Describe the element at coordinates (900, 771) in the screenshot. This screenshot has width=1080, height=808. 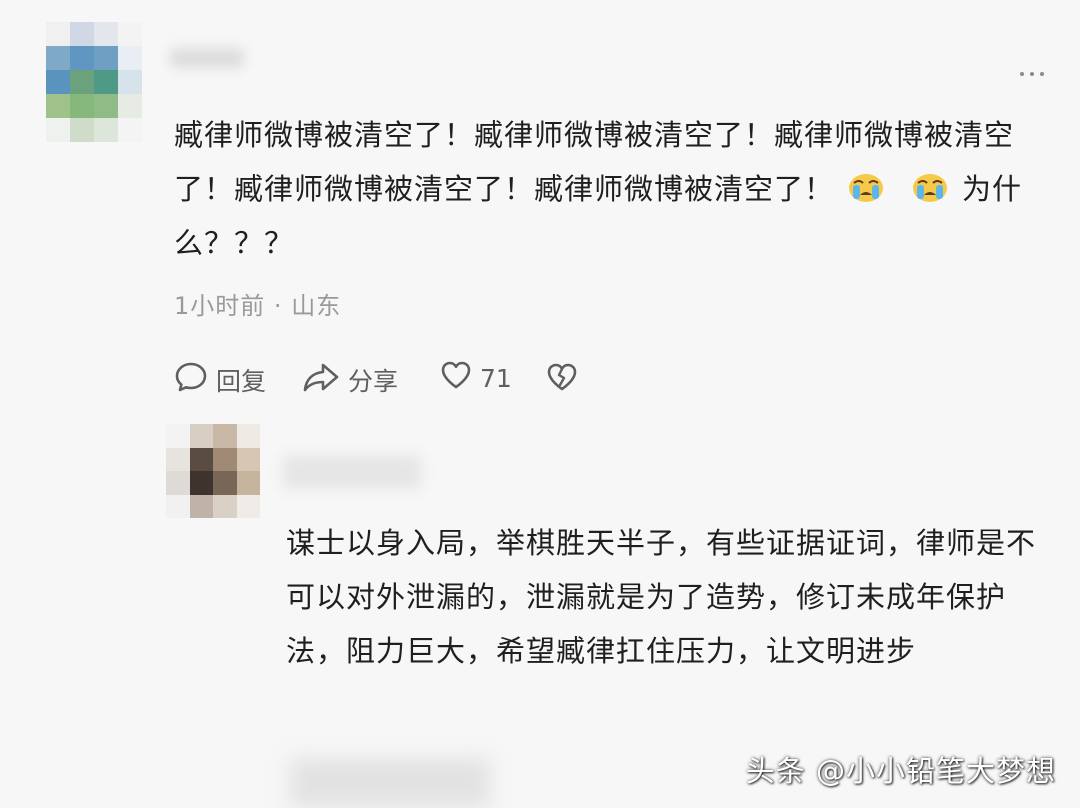
I see `watermark: 头条 @小小铅笔大梦想` at that location.